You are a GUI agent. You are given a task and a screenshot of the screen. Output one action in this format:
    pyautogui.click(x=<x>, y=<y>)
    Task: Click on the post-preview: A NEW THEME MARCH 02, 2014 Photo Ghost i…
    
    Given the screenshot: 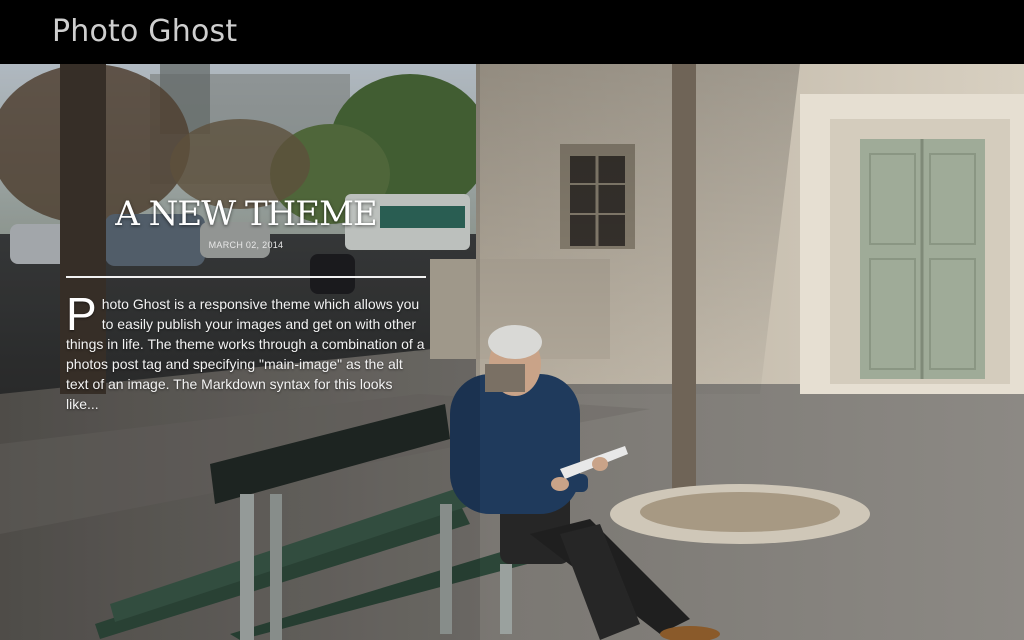 What is the action you would take?
    pyautogui.click(x=246, y=311)
    